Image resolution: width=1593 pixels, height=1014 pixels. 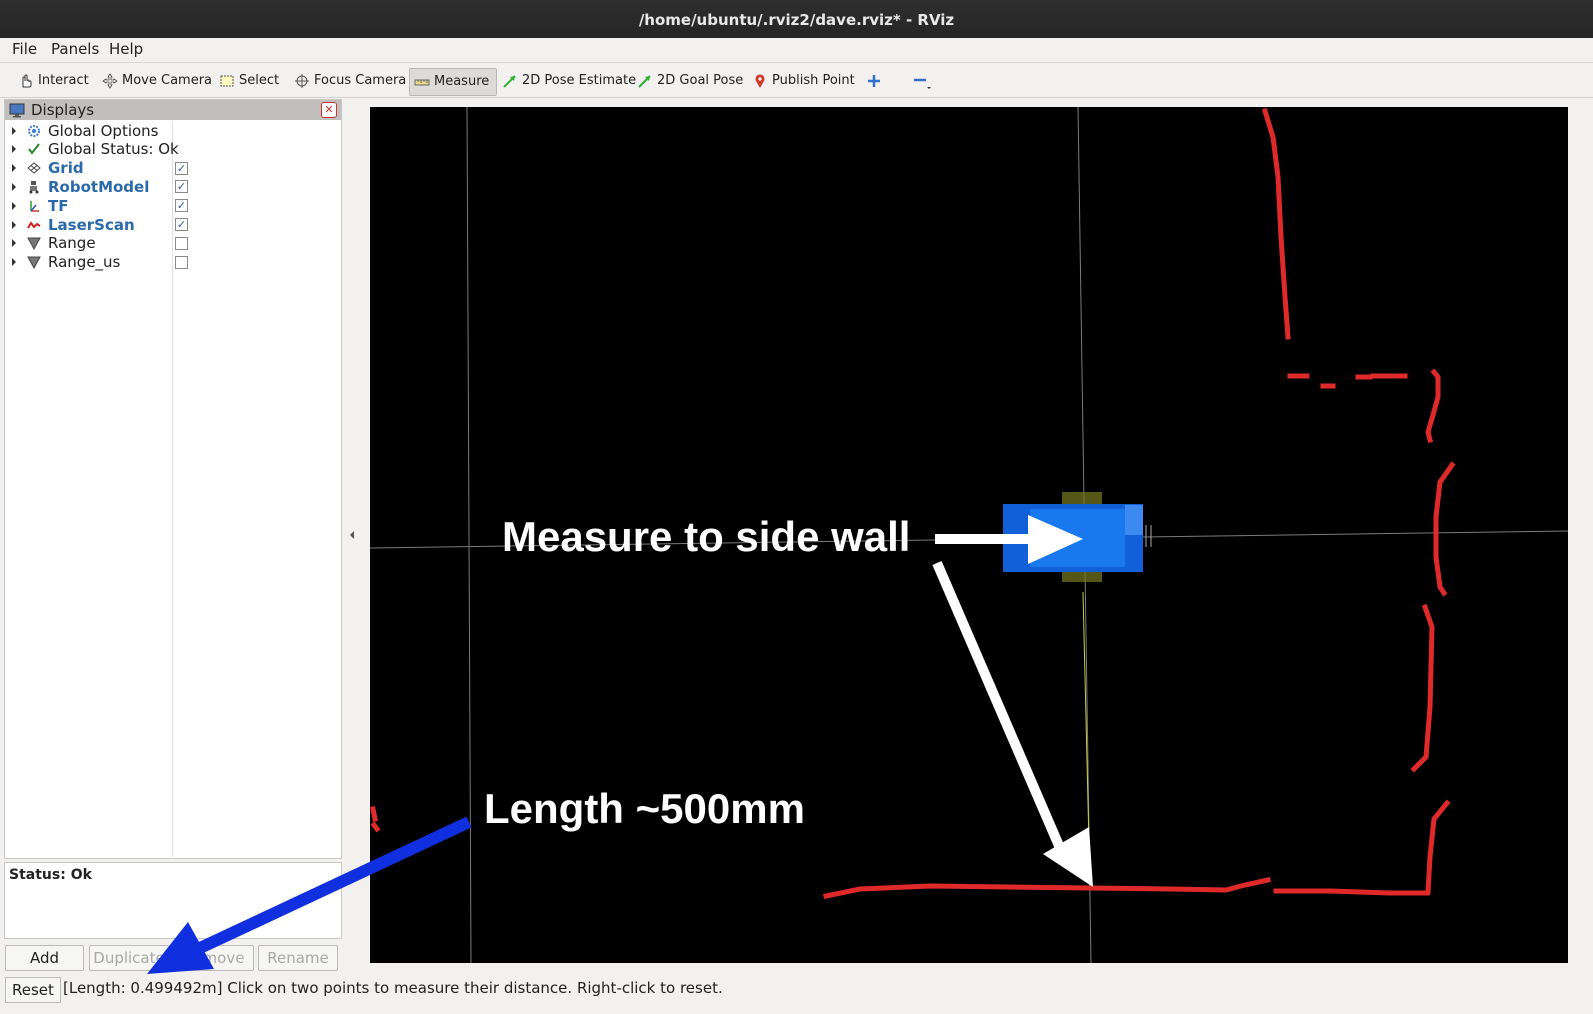 I want to click on move-camera-tool-button: Move Camera, so click(x=157, y=81).